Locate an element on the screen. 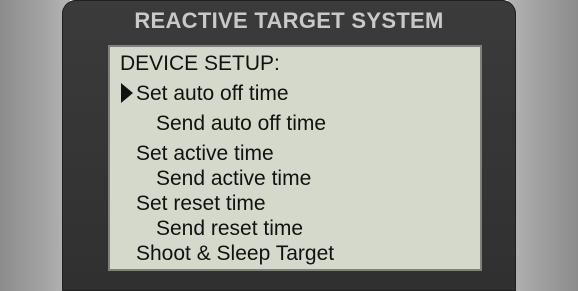 The height and width of the screenshot is (291, 578). menu-item-set-reset-time: Set reset time is located at coordinates (201, 204).